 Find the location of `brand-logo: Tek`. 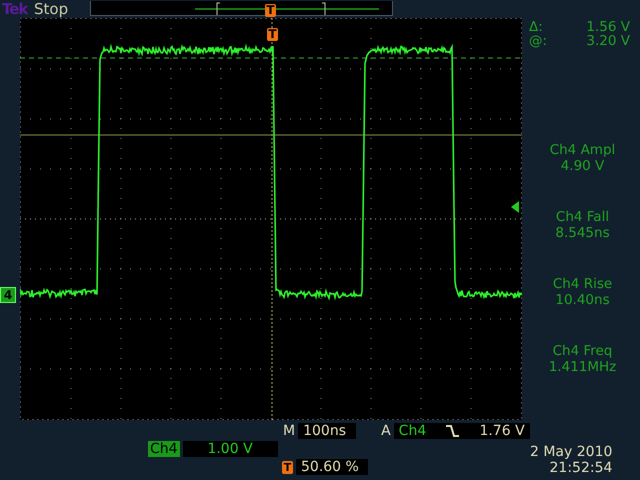

brand-logo: Tek is located at coordinates (16, 9).